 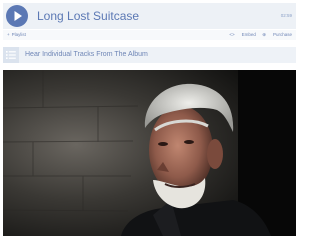 I want to click on individual-tracks-toggle: Hear Individual Tracks From The Album, so click(x=149, y=55).